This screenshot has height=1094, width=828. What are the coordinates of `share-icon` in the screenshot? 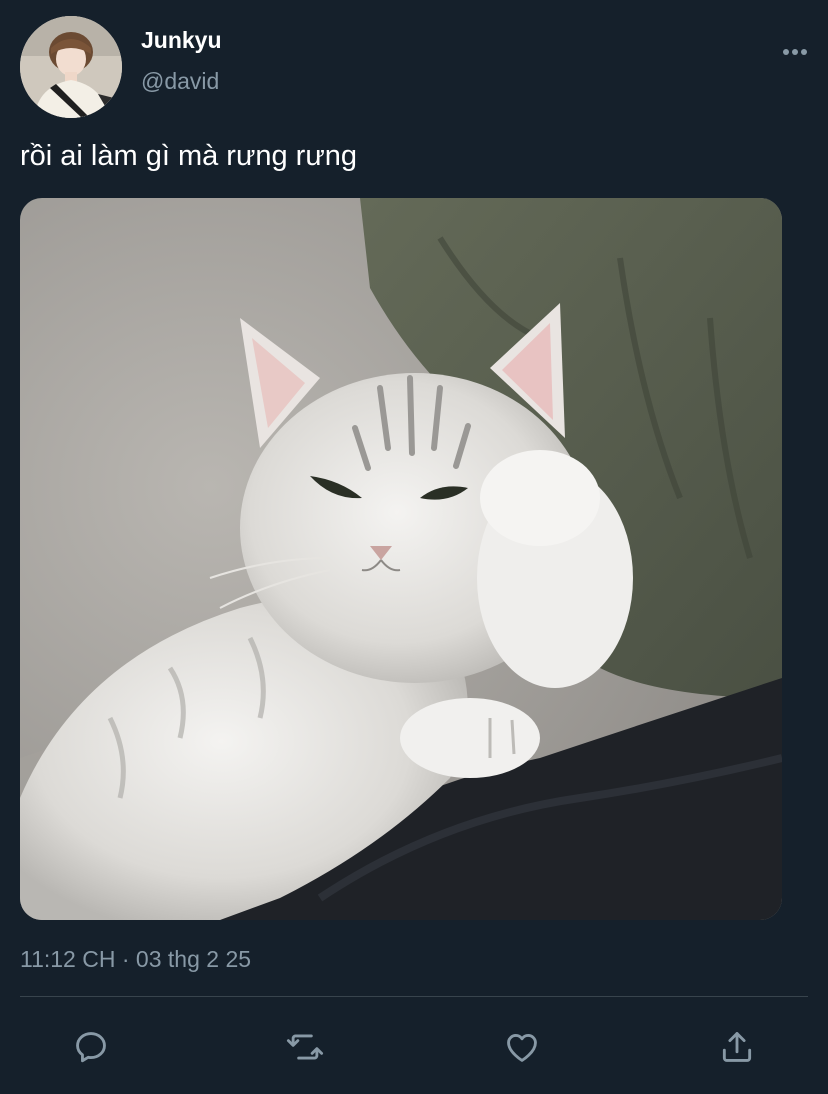 It's located at (737, 1047).